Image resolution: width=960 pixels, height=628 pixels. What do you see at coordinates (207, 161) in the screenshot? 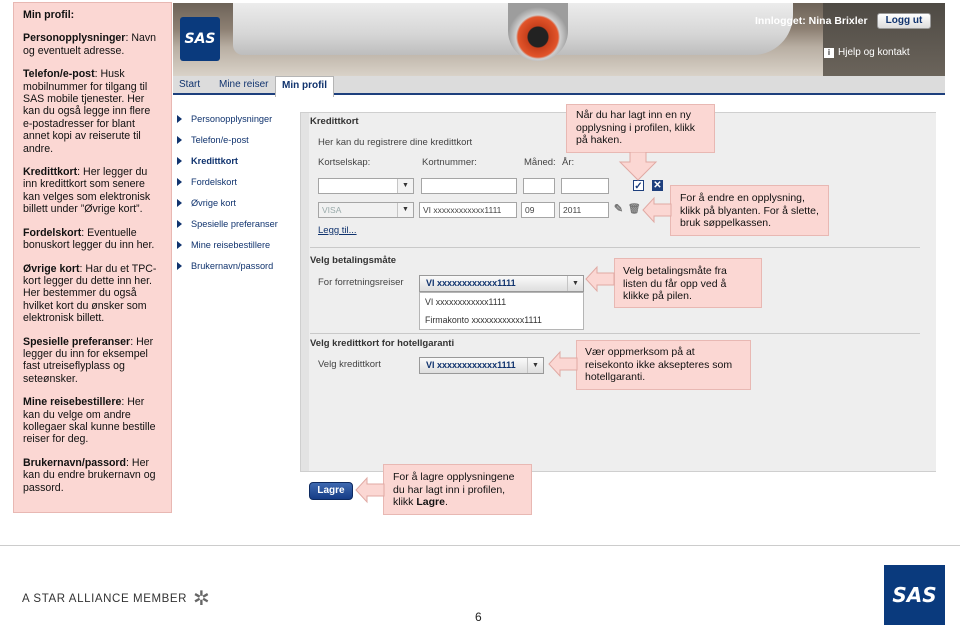
I see `sidebar-item-kredittkort: Kredittkort` at bounding box center [207, 161].